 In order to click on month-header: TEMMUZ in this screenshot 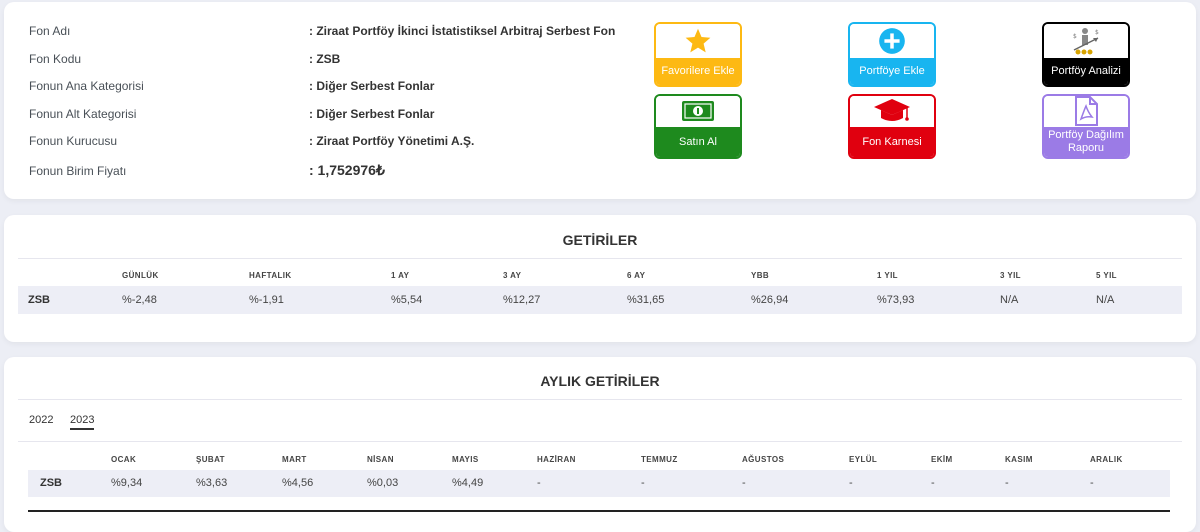, I will do `click(659, 459)`.